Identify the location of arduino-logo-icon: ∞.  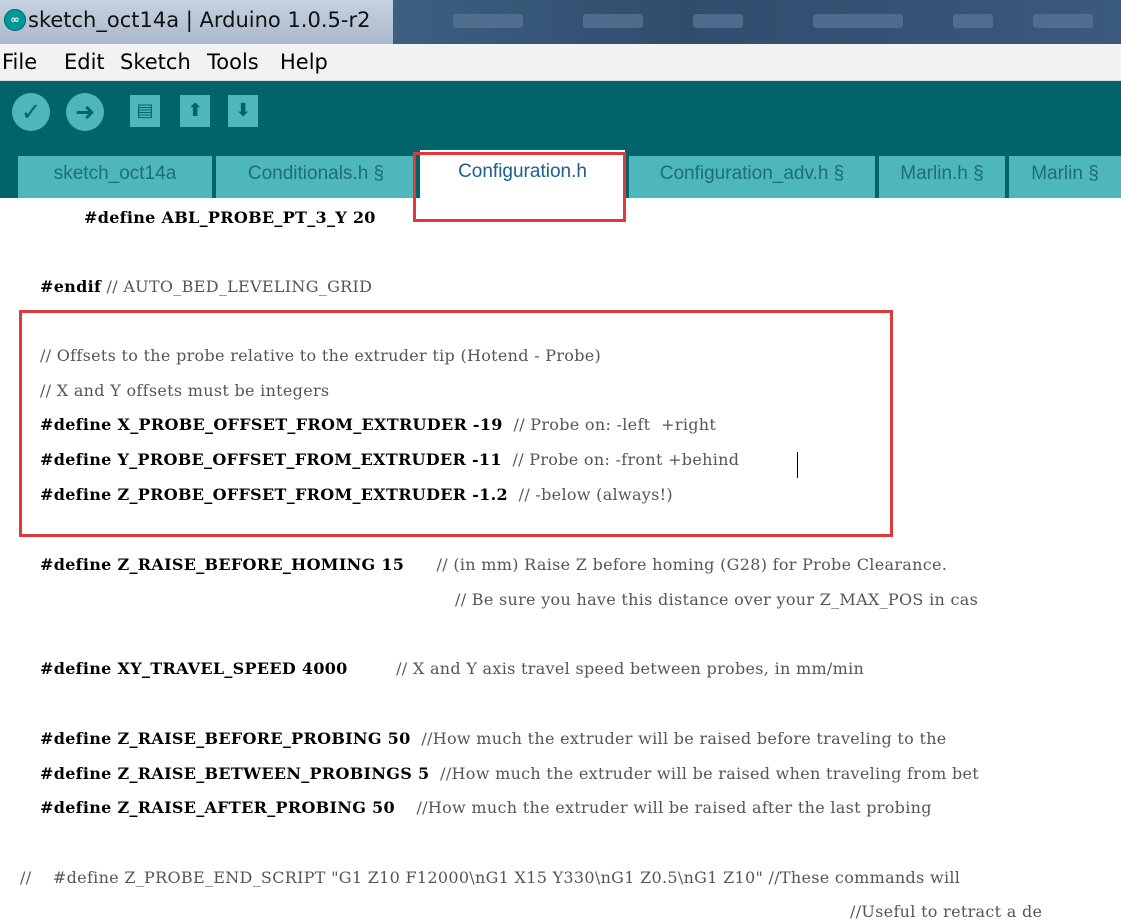
(15, 20).